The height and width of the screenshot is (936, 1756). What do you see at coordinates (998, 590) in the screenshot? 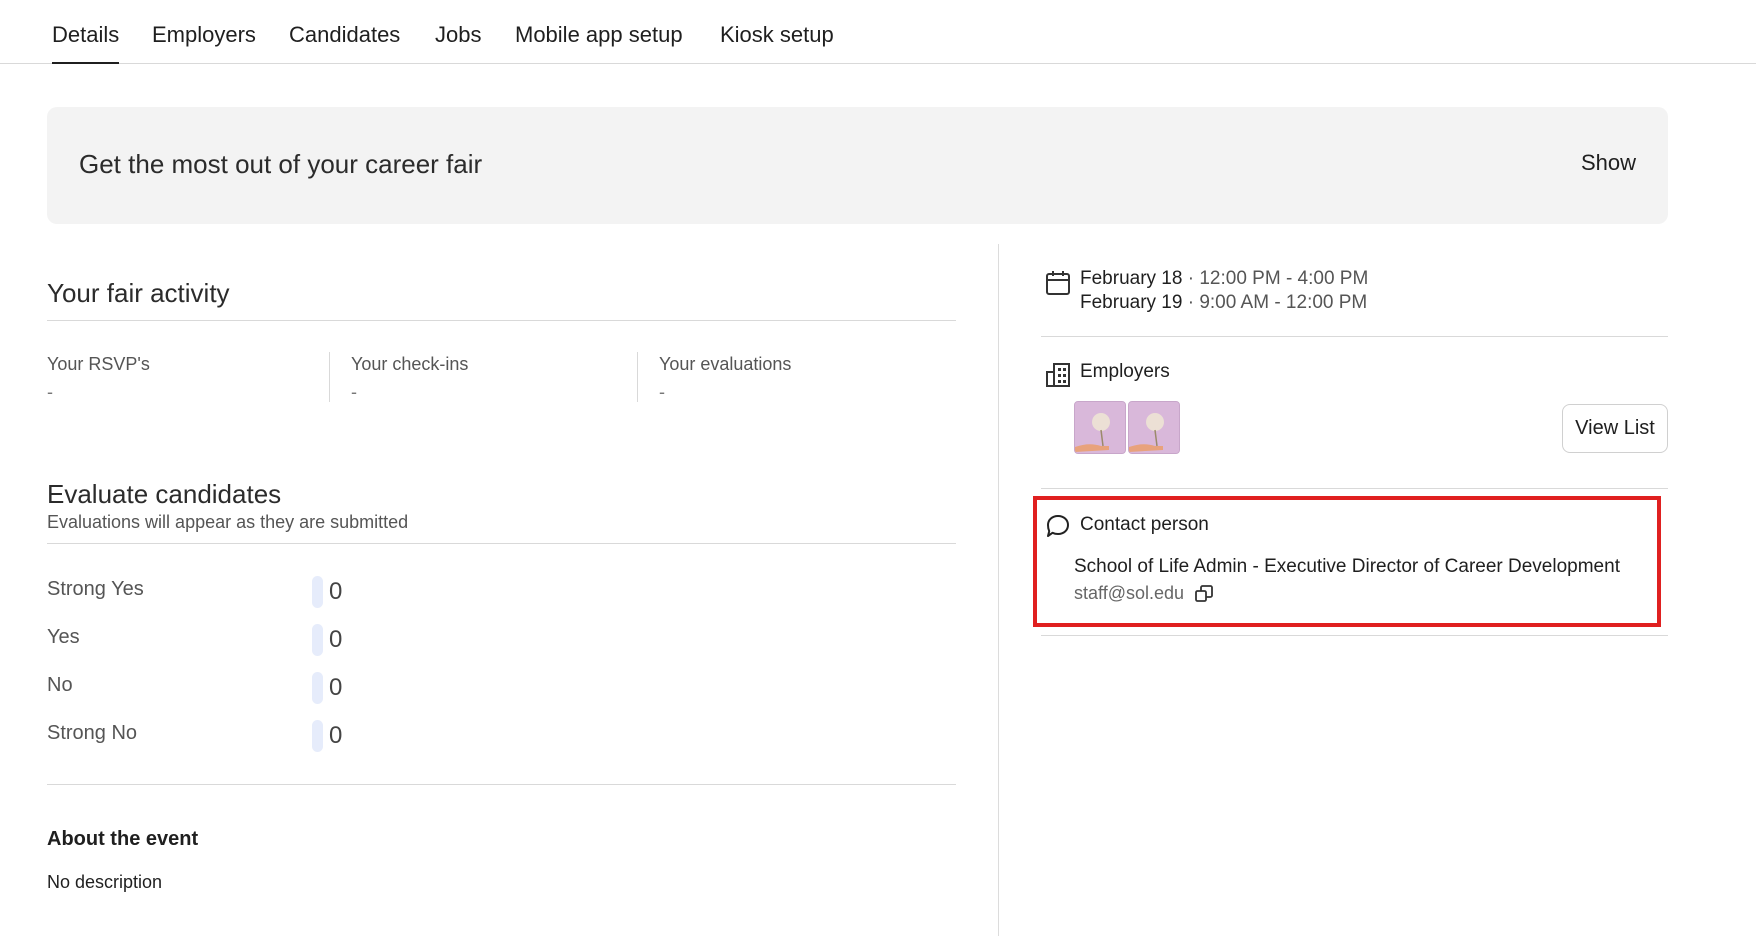
I see `column-divider` at bounding box center [998, 590].